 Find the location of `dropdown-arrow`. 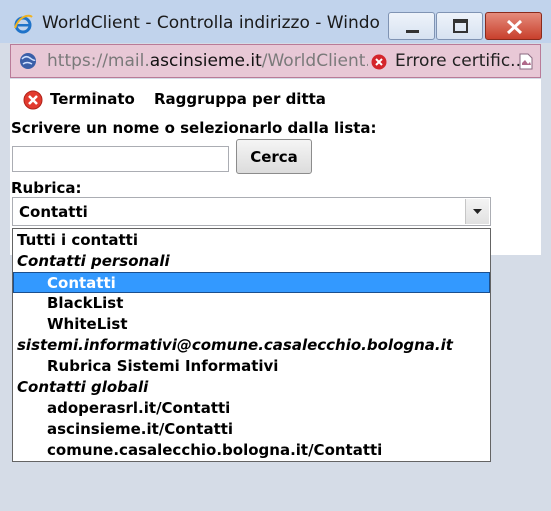

dropdown-arrow is located at coordinates (477, 211).